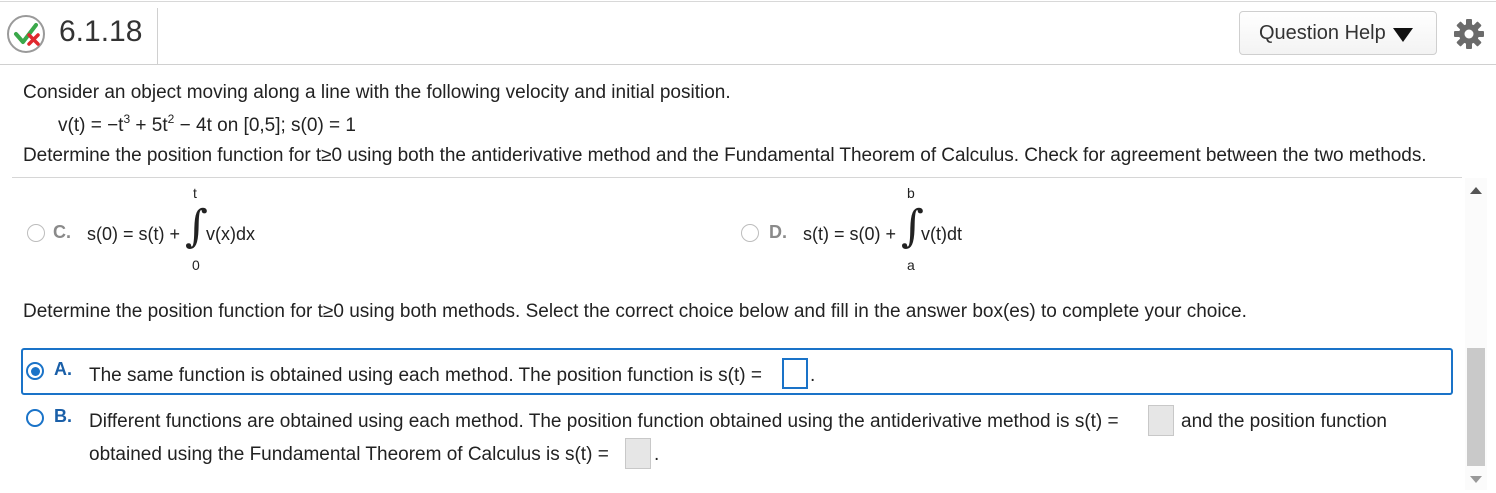 This screenshot has height=493, width=1496. Describe the element at coordinates (911, 265) in the screenshot. I see `choice-d-lower-limit: a` at that location.